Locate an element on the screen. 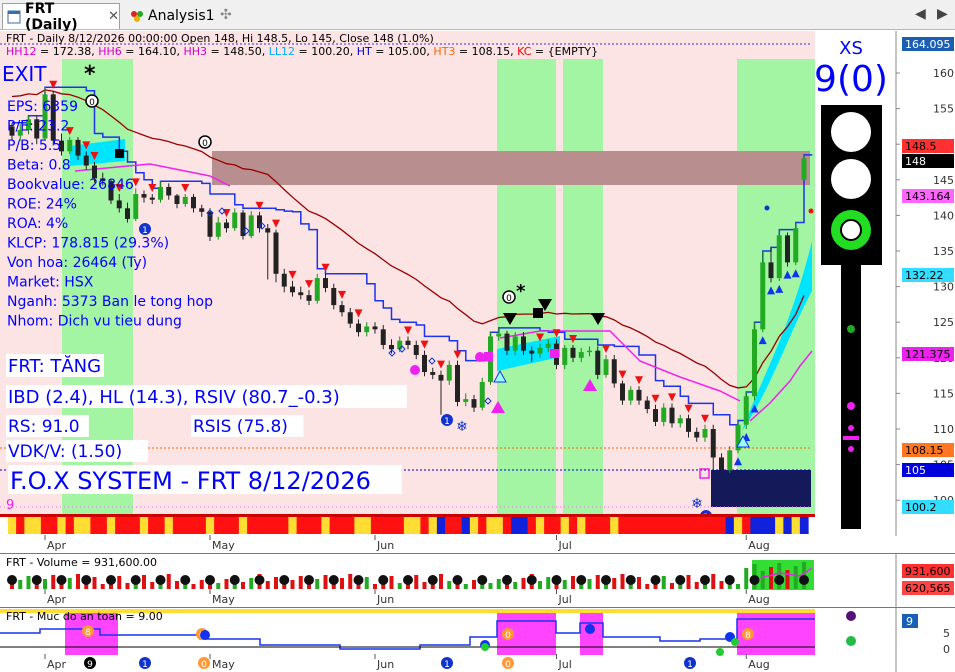 Image resolution: width=955 pixels, height=672 pixels. month-label-1-2: Jun is located at coordinates (385, 599).